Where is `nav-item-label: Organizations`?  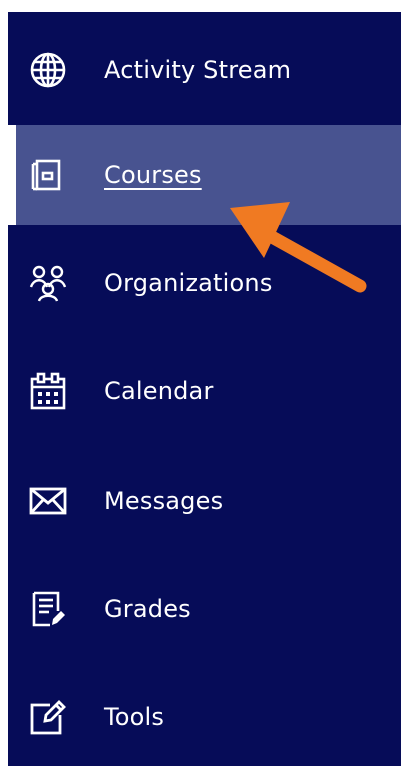
nav-item-label: Organizations is located at coordinates (188, 283).